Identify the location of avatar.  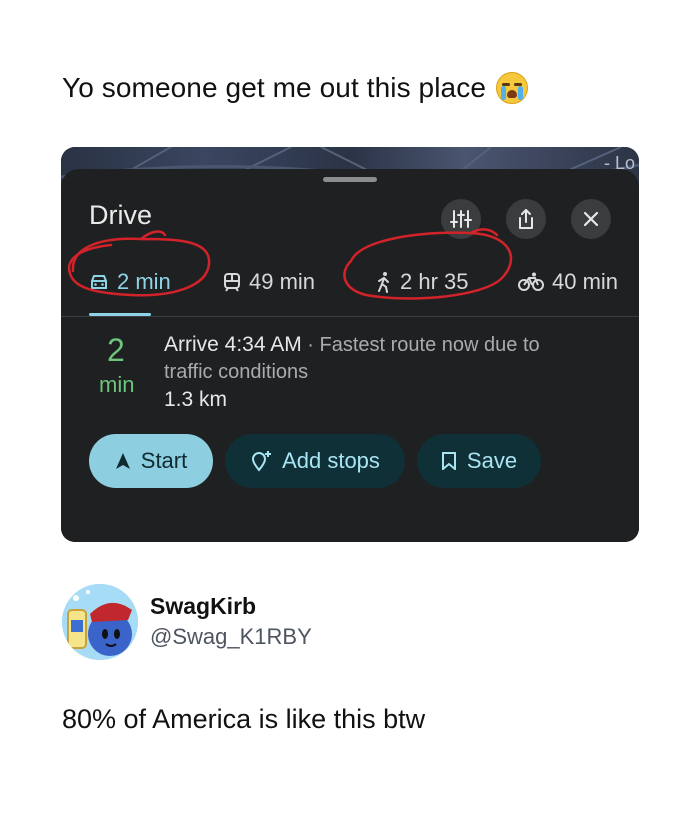
(100, 622).